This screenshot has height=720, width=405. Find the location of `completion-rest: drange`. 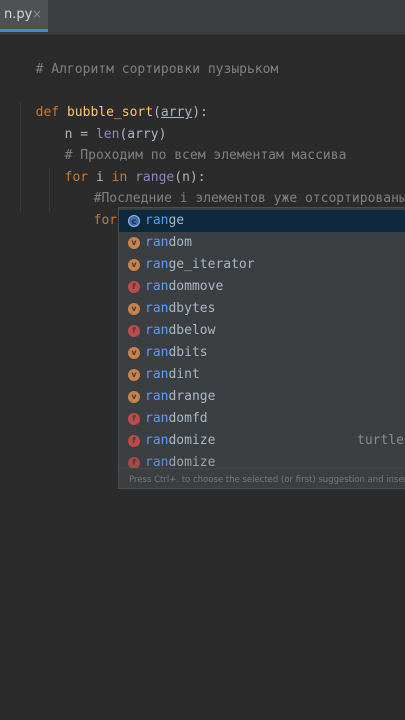

completion-rest: drange is located at coordinates (192, 396).